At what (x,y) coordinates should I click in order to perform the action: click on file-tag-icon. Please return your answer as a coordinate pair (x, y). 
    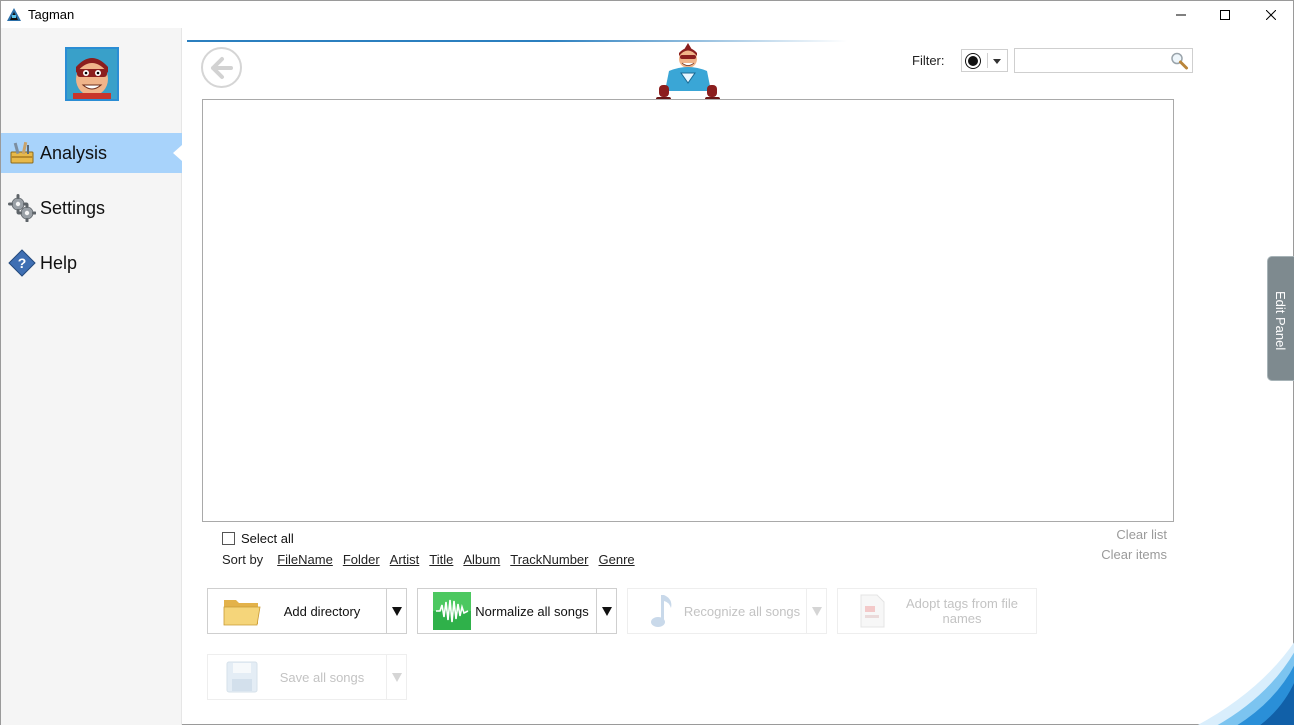
    Looking at the image, I should click on (872, 611).